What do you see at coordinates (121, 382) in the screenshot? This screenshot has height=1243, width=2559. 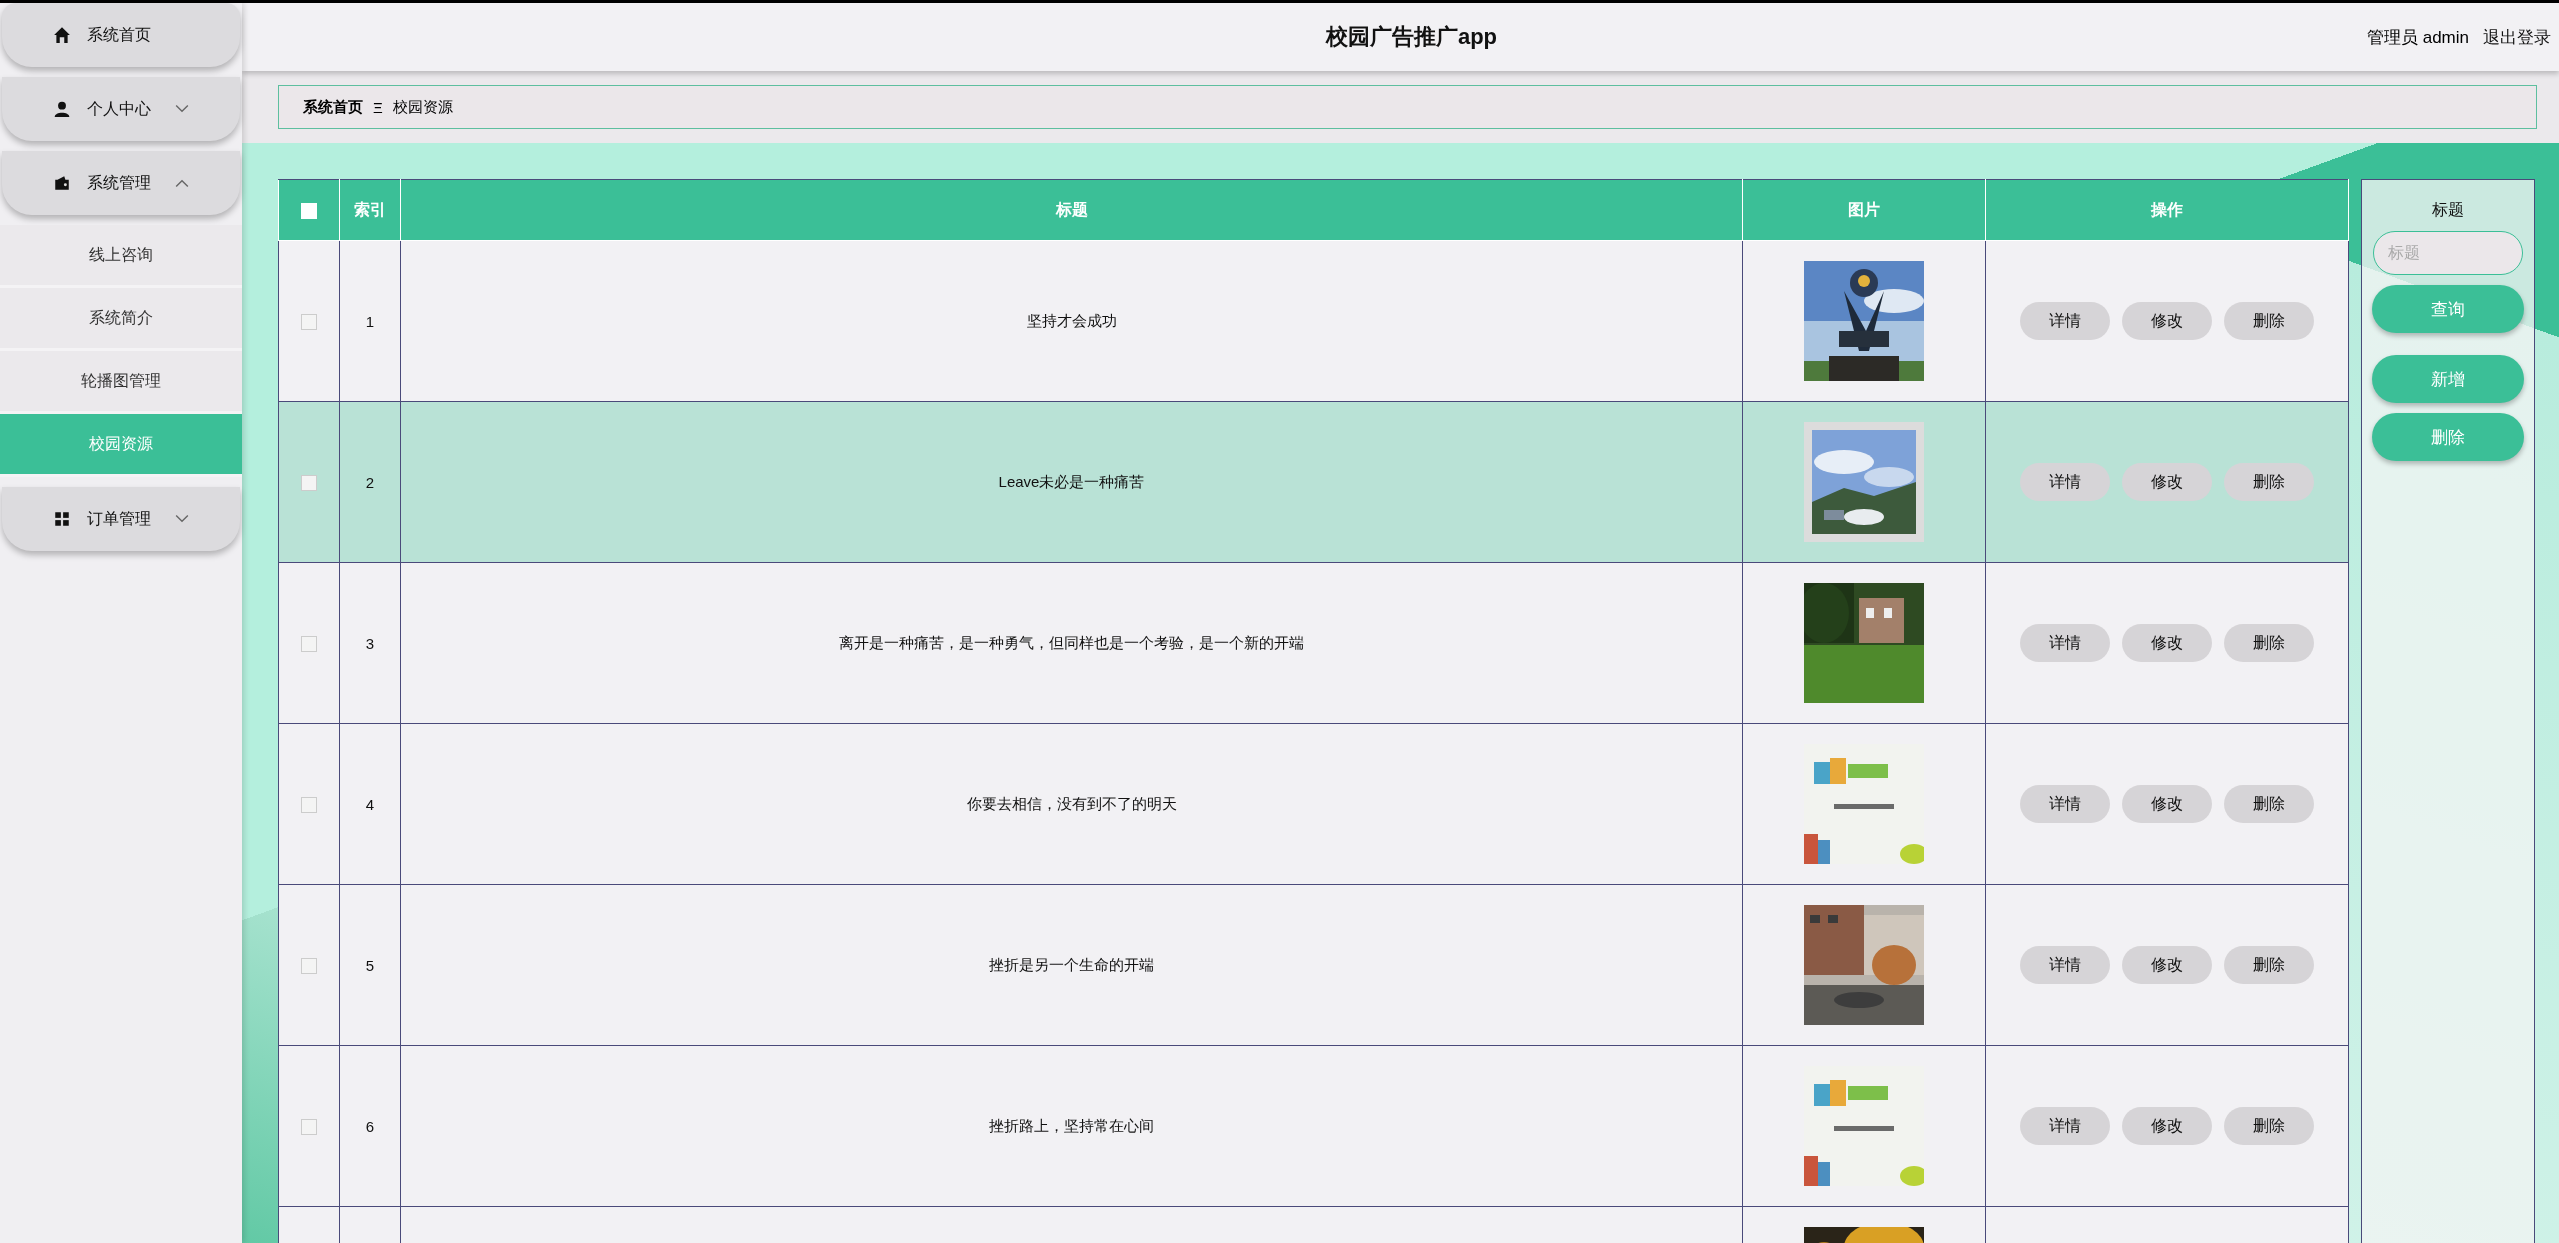 I see `submenu-item: 轮播图管理` at bounding box center [121, 382].